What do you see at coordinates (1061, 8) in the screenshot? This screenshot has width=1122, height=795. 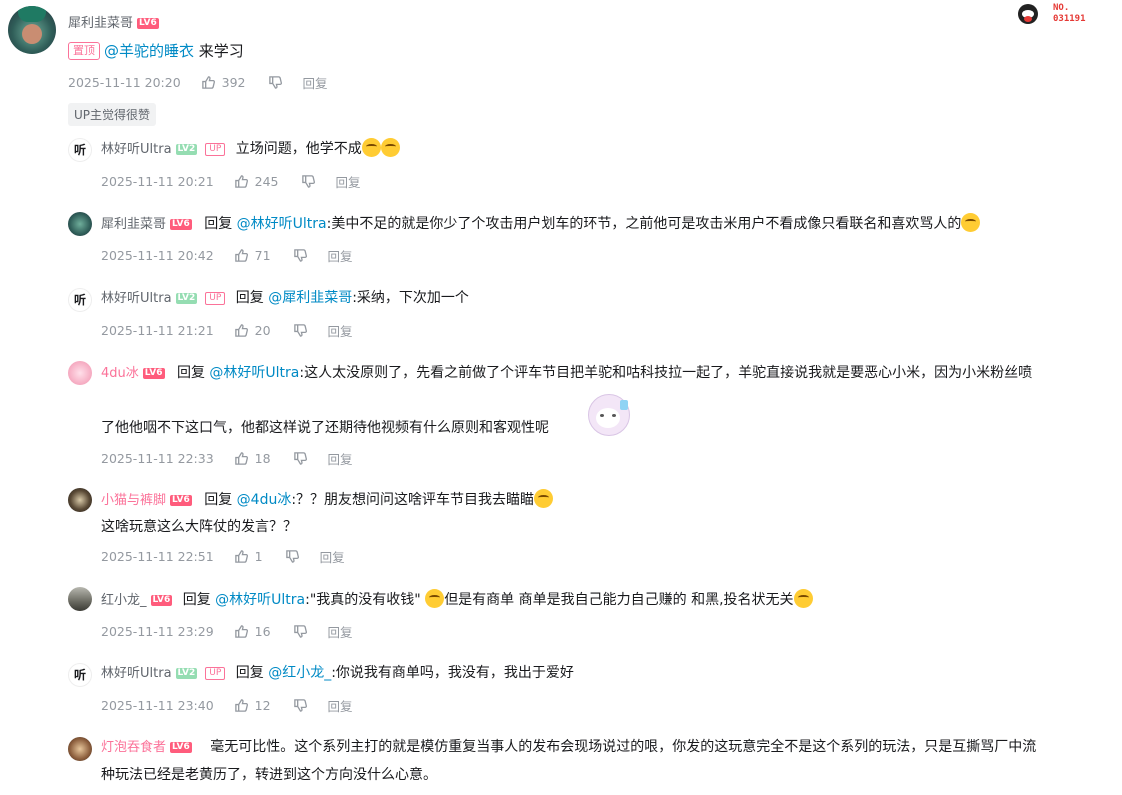 I see `medal-no: NO.` at bounding box center [1061, 8].